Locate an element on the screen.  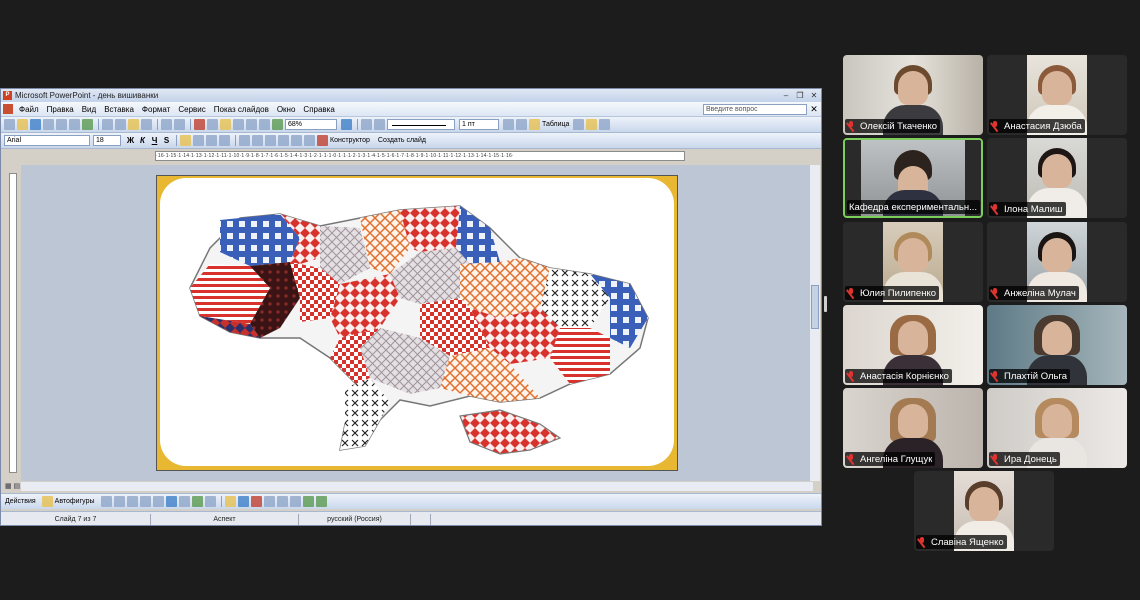
panel-resize-handle is located at coordinates (825, 304).